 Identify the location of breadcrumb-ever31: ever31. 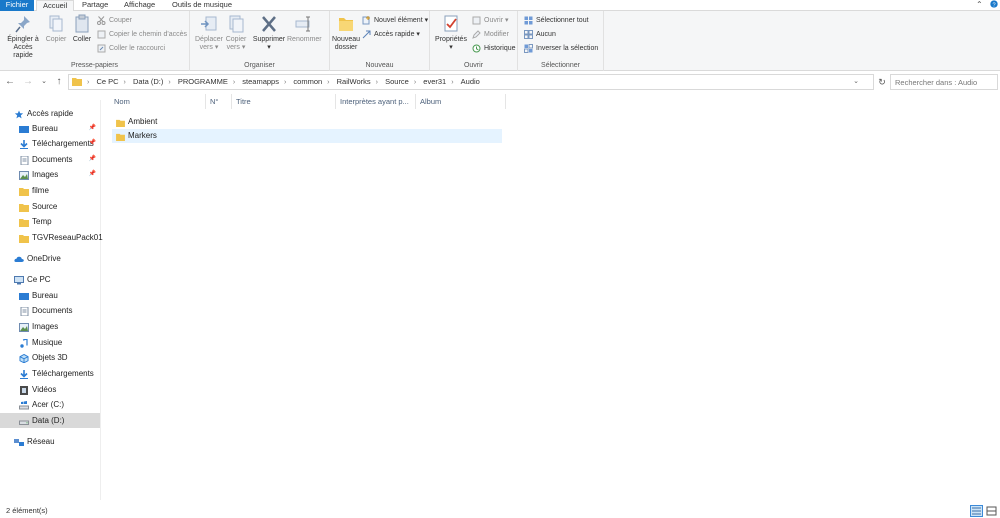
(434, 82).